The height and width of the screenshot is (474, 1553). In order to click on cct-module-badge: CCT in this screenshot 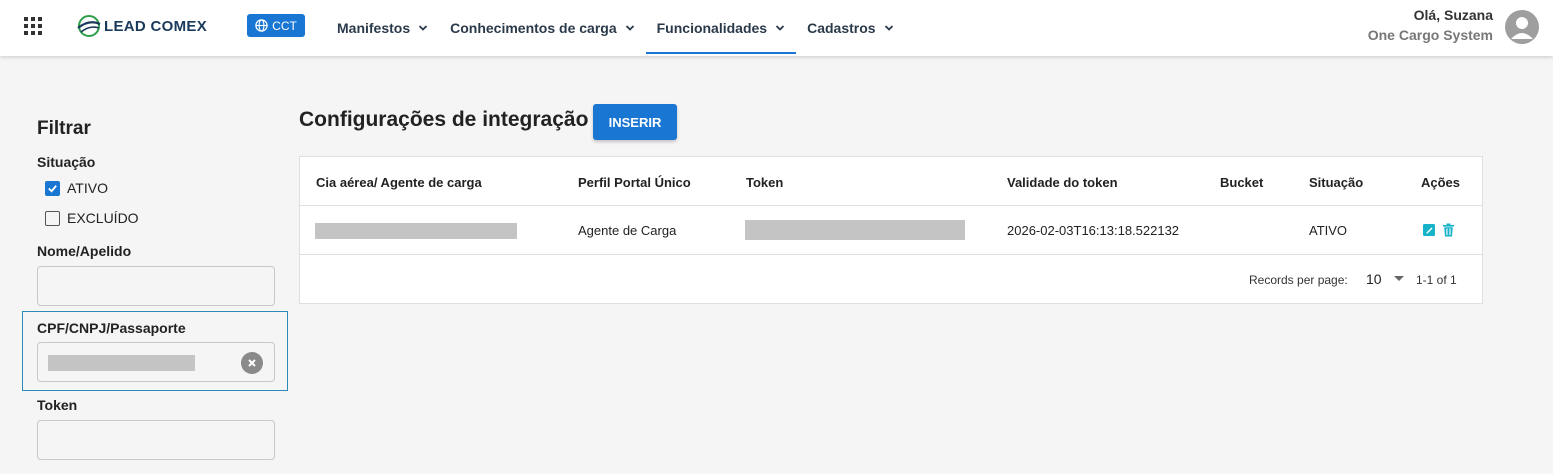, I will do `click(276, 25)`.